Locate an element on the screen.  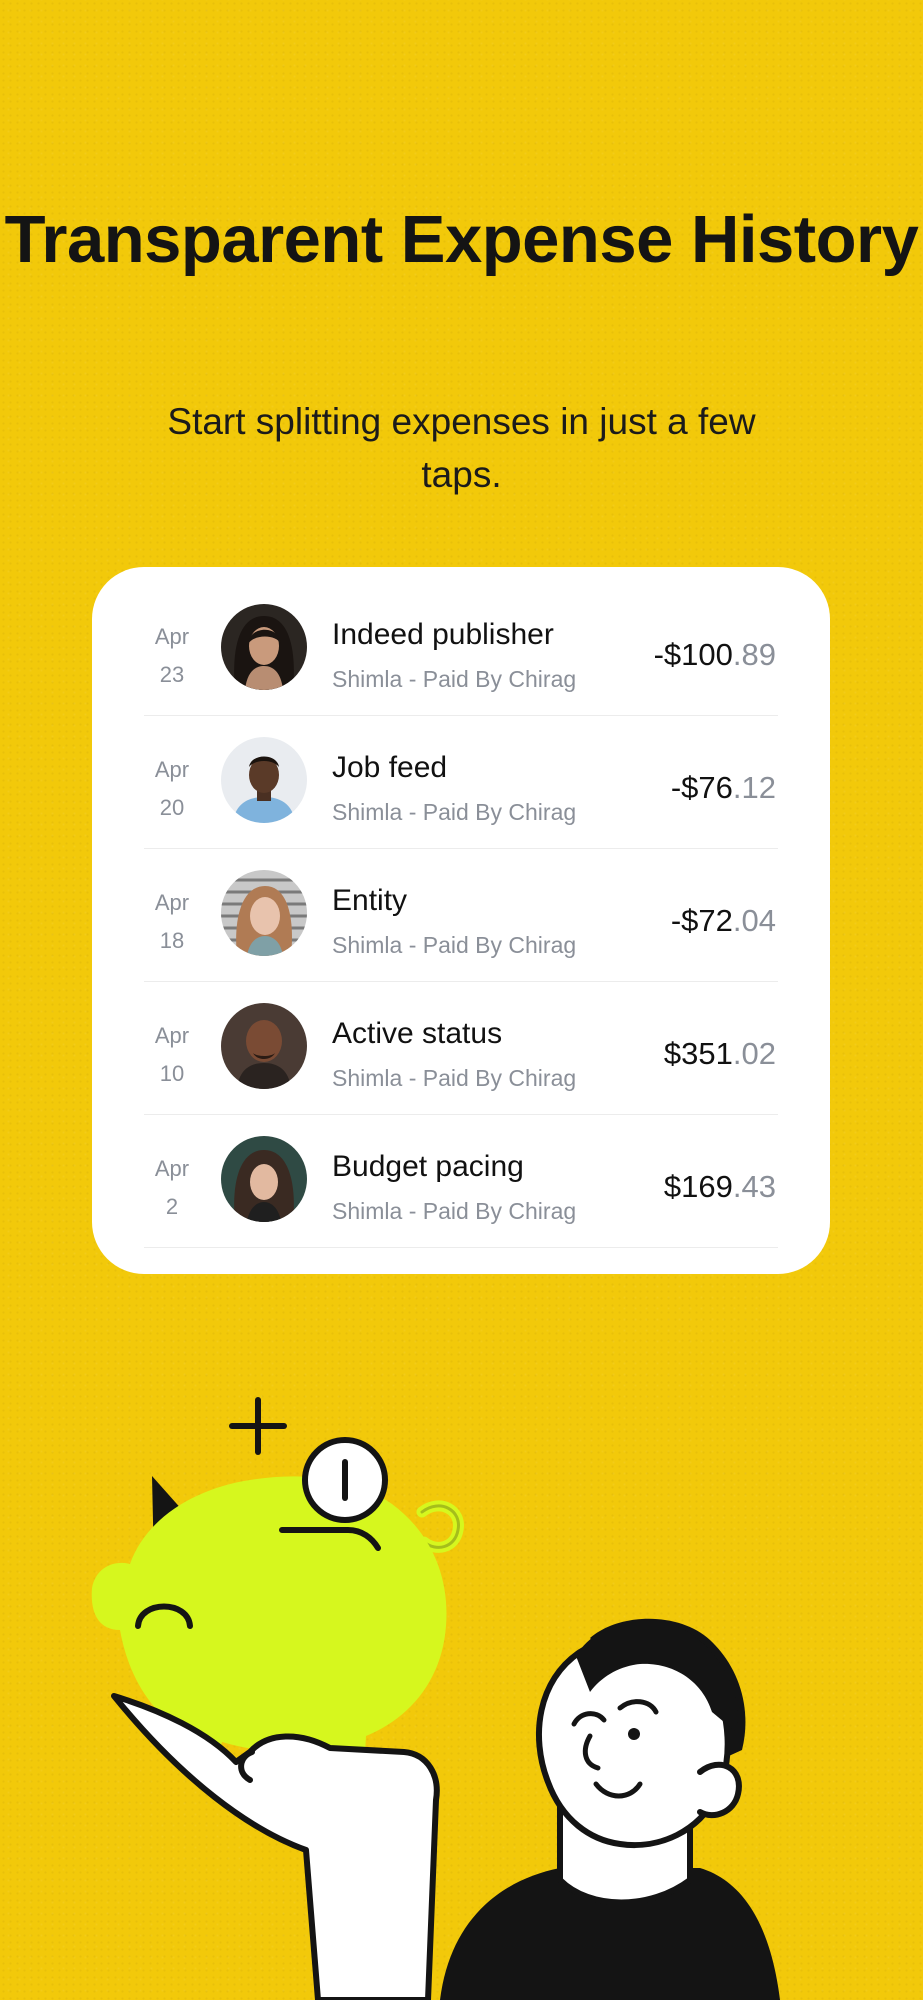
expense-date: Apr 20 is located at coordinates (172, 789).